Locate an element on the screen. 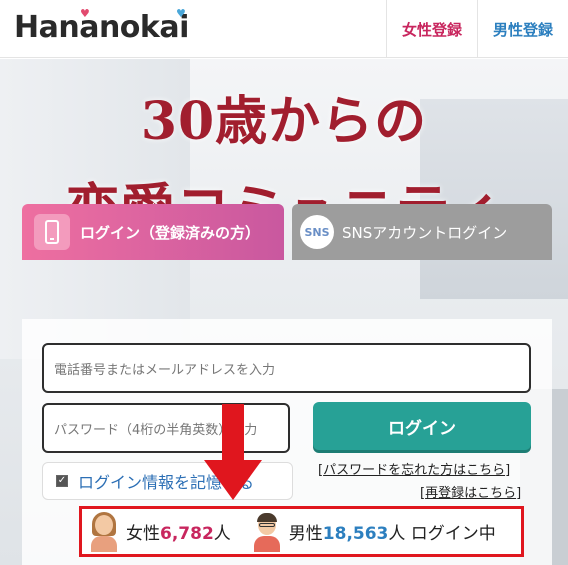 The image size is (568, 565). hero-headline-line1: 30歳からの is located at coordinates (284, 121).